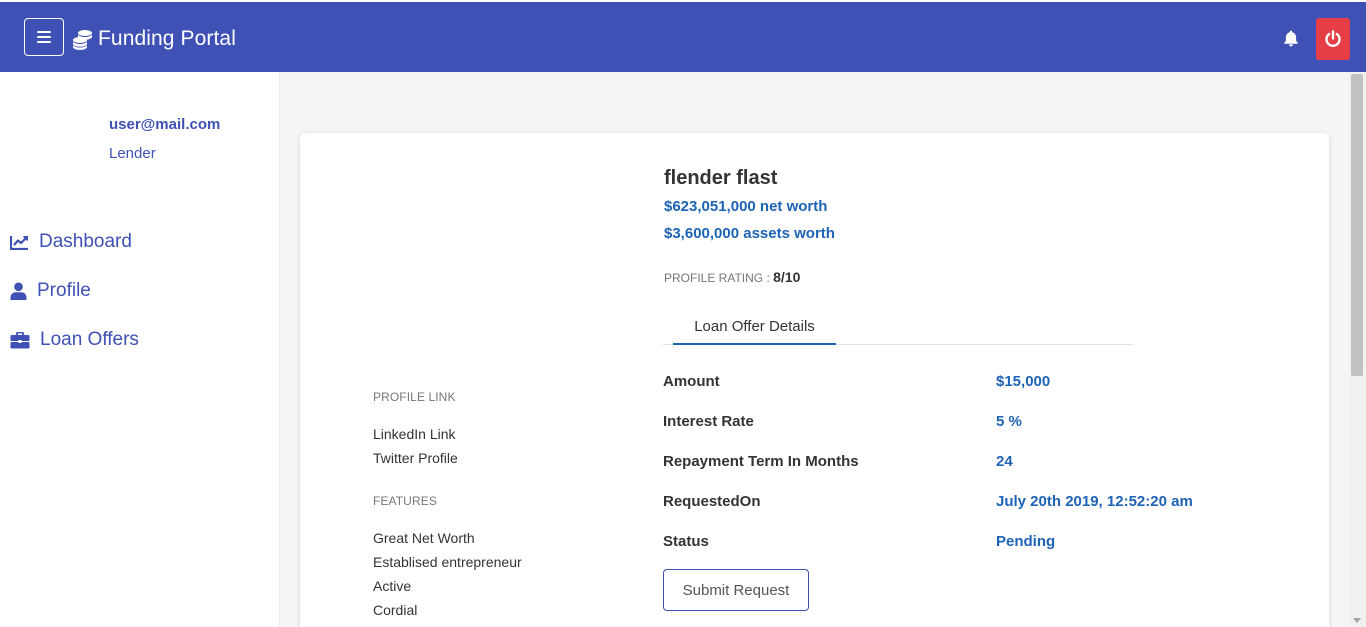 Image resolution: width=1366 pixels, height=627 pixels. I want to click on lender-name: flender flast, so click(721, 178).